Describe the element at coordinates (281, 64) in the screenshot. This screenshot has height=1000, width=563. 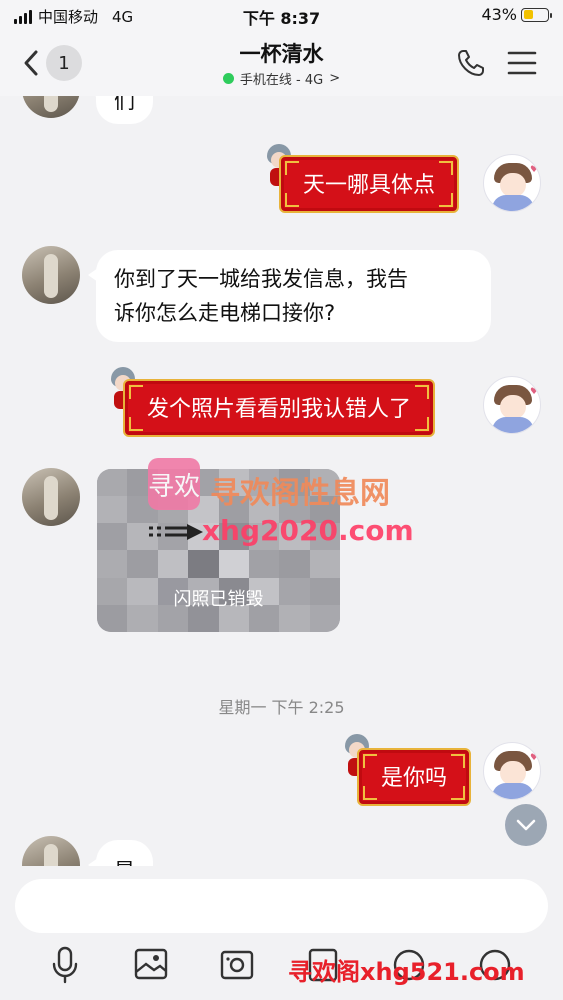
I see `chat-header: 1 一杯清水 手机在线 - 4G >` at that location.